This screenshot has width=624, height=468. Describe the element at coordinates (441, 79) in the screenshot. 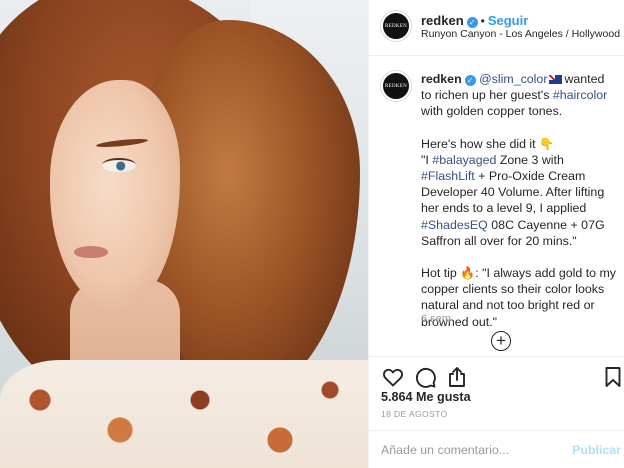

I see `caption-username-link: redken` at that location.